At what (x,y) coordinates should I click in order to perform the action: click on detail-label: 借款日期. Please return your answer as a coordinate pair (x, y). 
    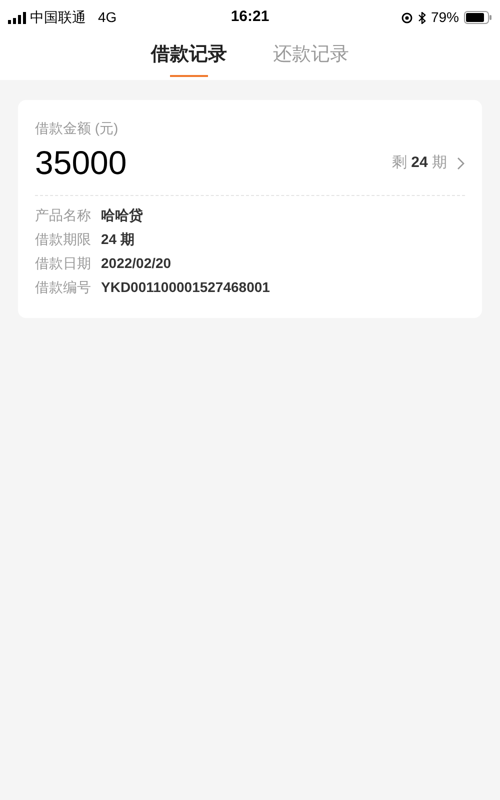
    Looking at the image, I should click on (63, 263).